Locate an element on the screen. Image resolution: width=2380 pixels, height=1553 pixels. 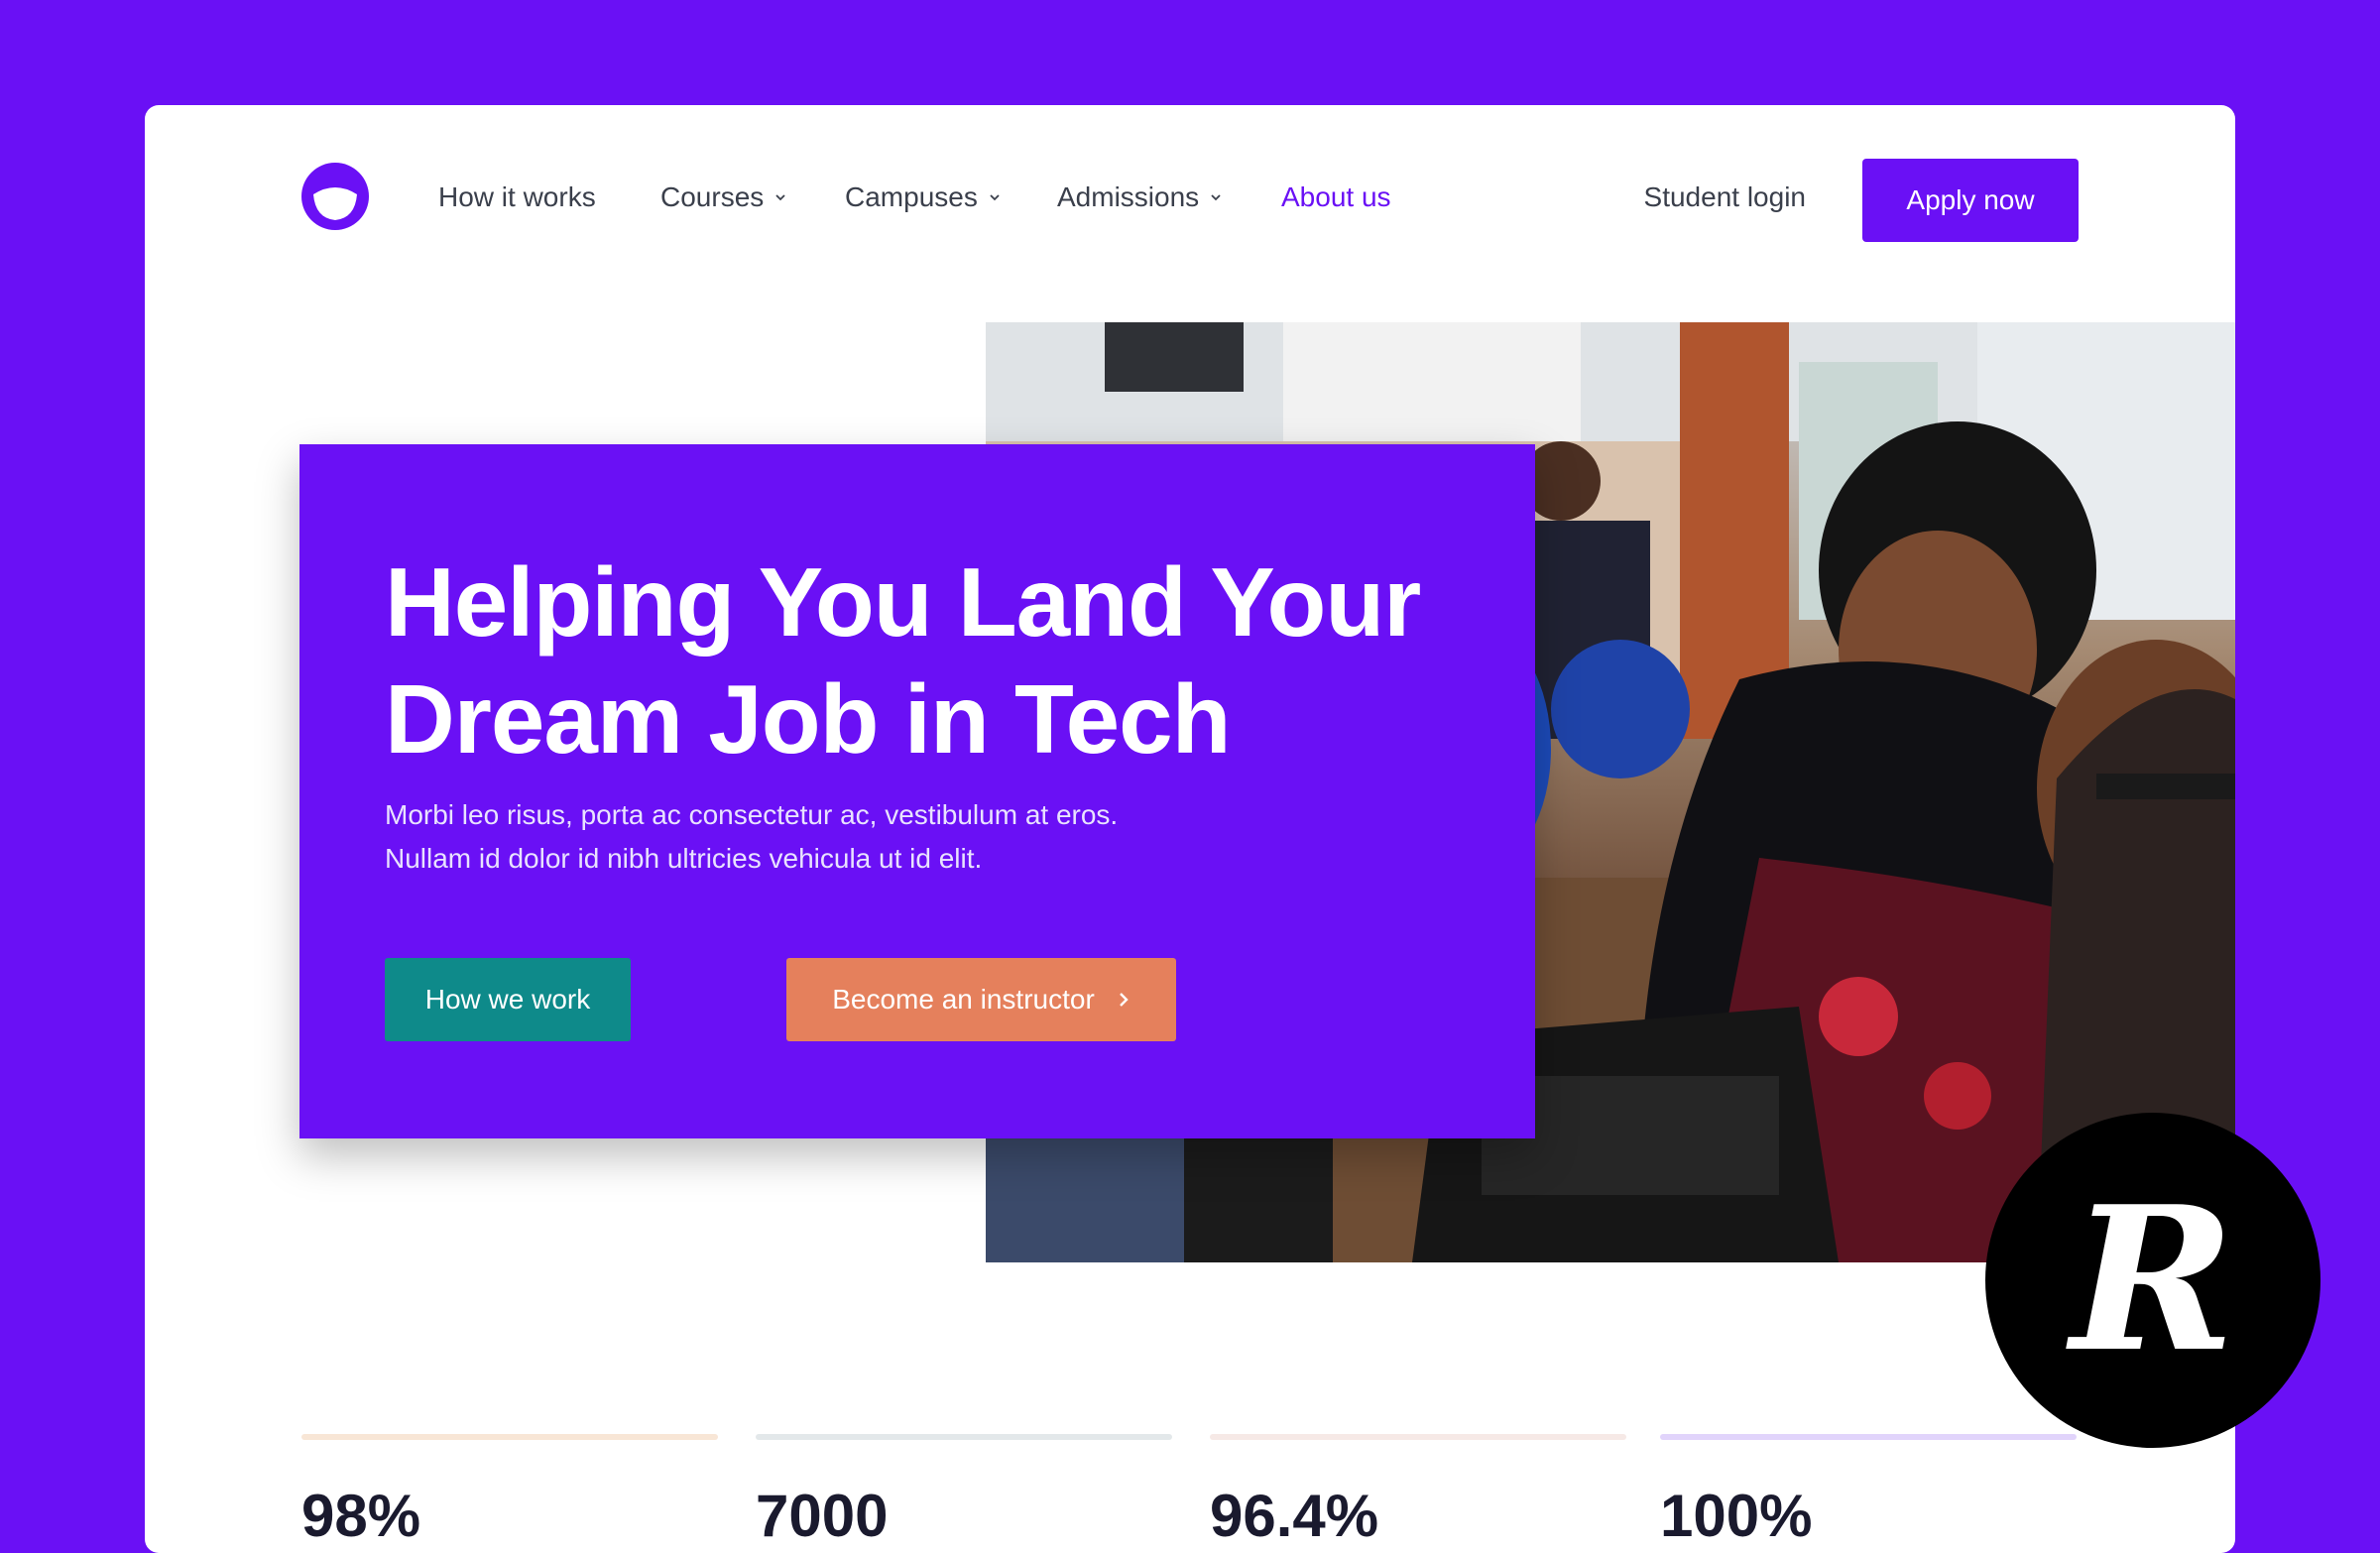
nav-courses: Courses is located at coordinates (723, 197).